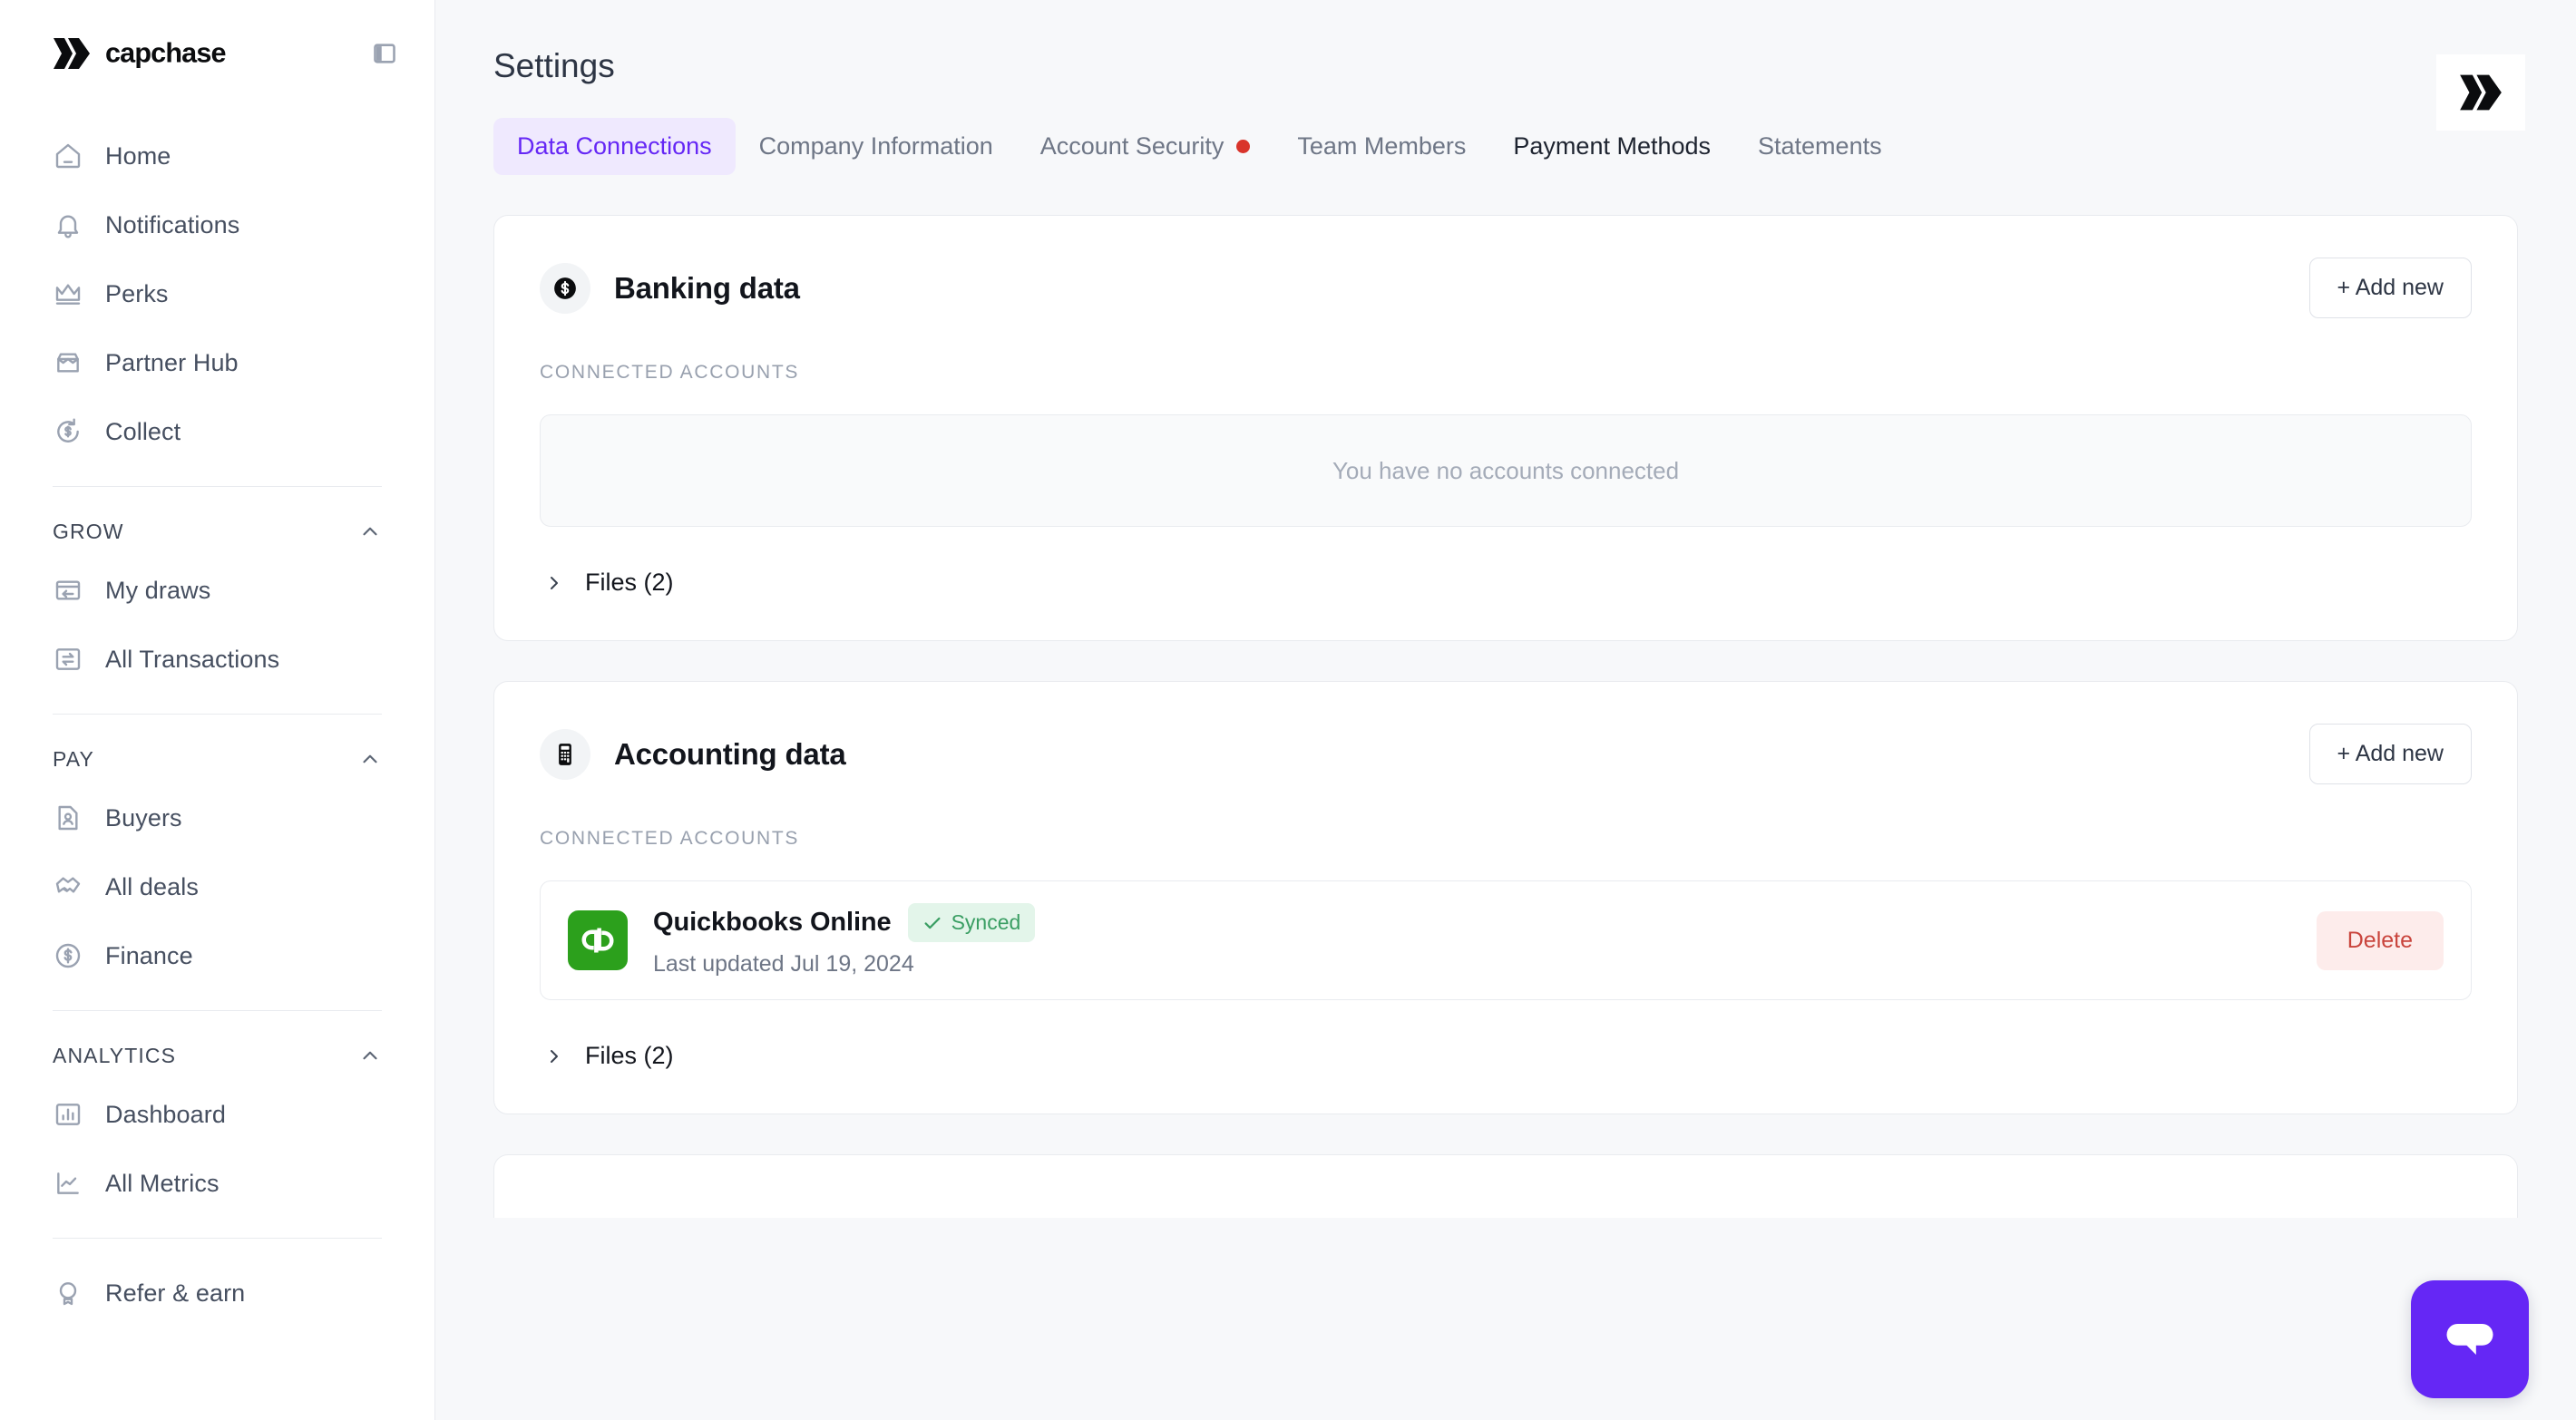  I want to click on sidebar-item-buyers: Buyers, so click(217, 817).